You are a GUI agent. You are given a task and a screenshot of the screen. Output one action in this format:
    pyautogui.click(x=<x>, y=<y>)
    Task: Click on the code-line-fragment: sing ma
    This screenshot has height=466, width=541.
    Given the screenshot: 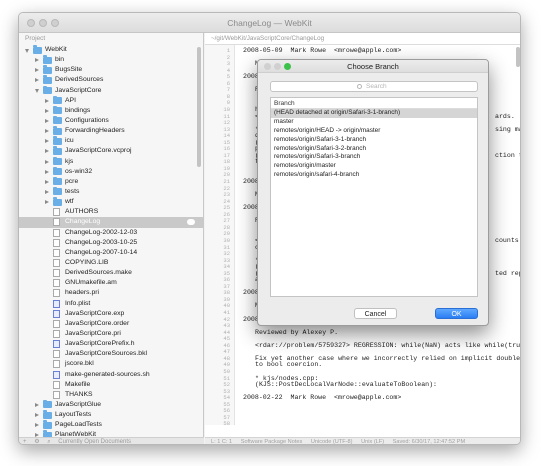 What is the action you would take?
    pyautogui.click(x=508, y=129)
    